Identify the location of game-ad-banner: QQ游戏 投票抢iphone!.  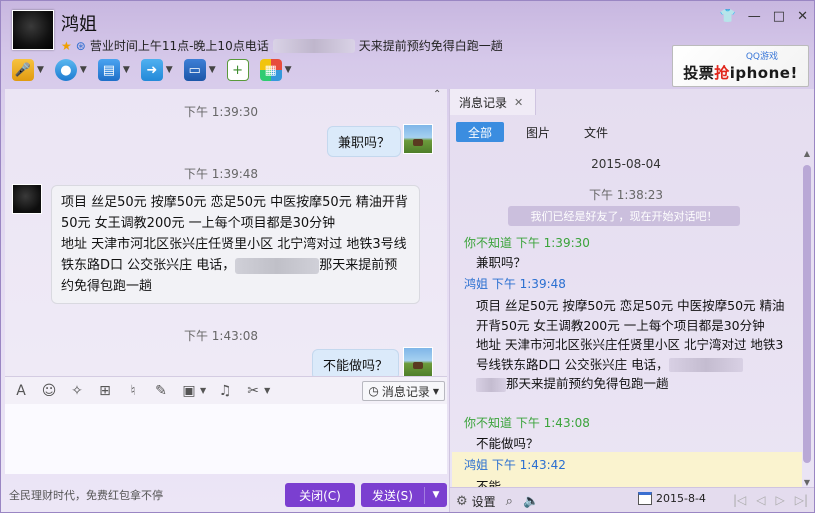
(740, 66).